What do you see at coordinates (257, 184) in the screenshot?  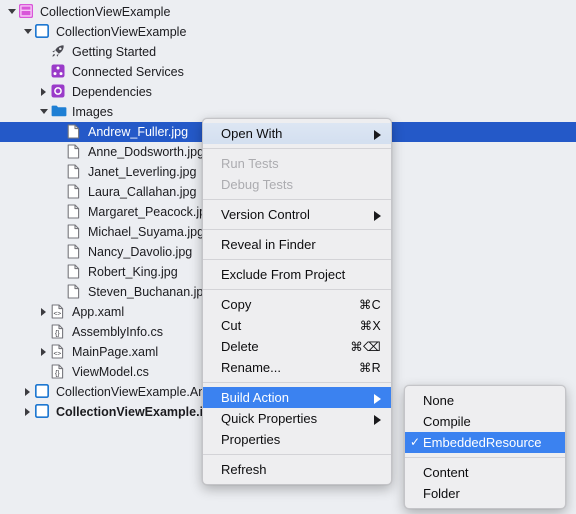 I see `menu-item-label: Debug Tests` at bounding box center [257, 184].